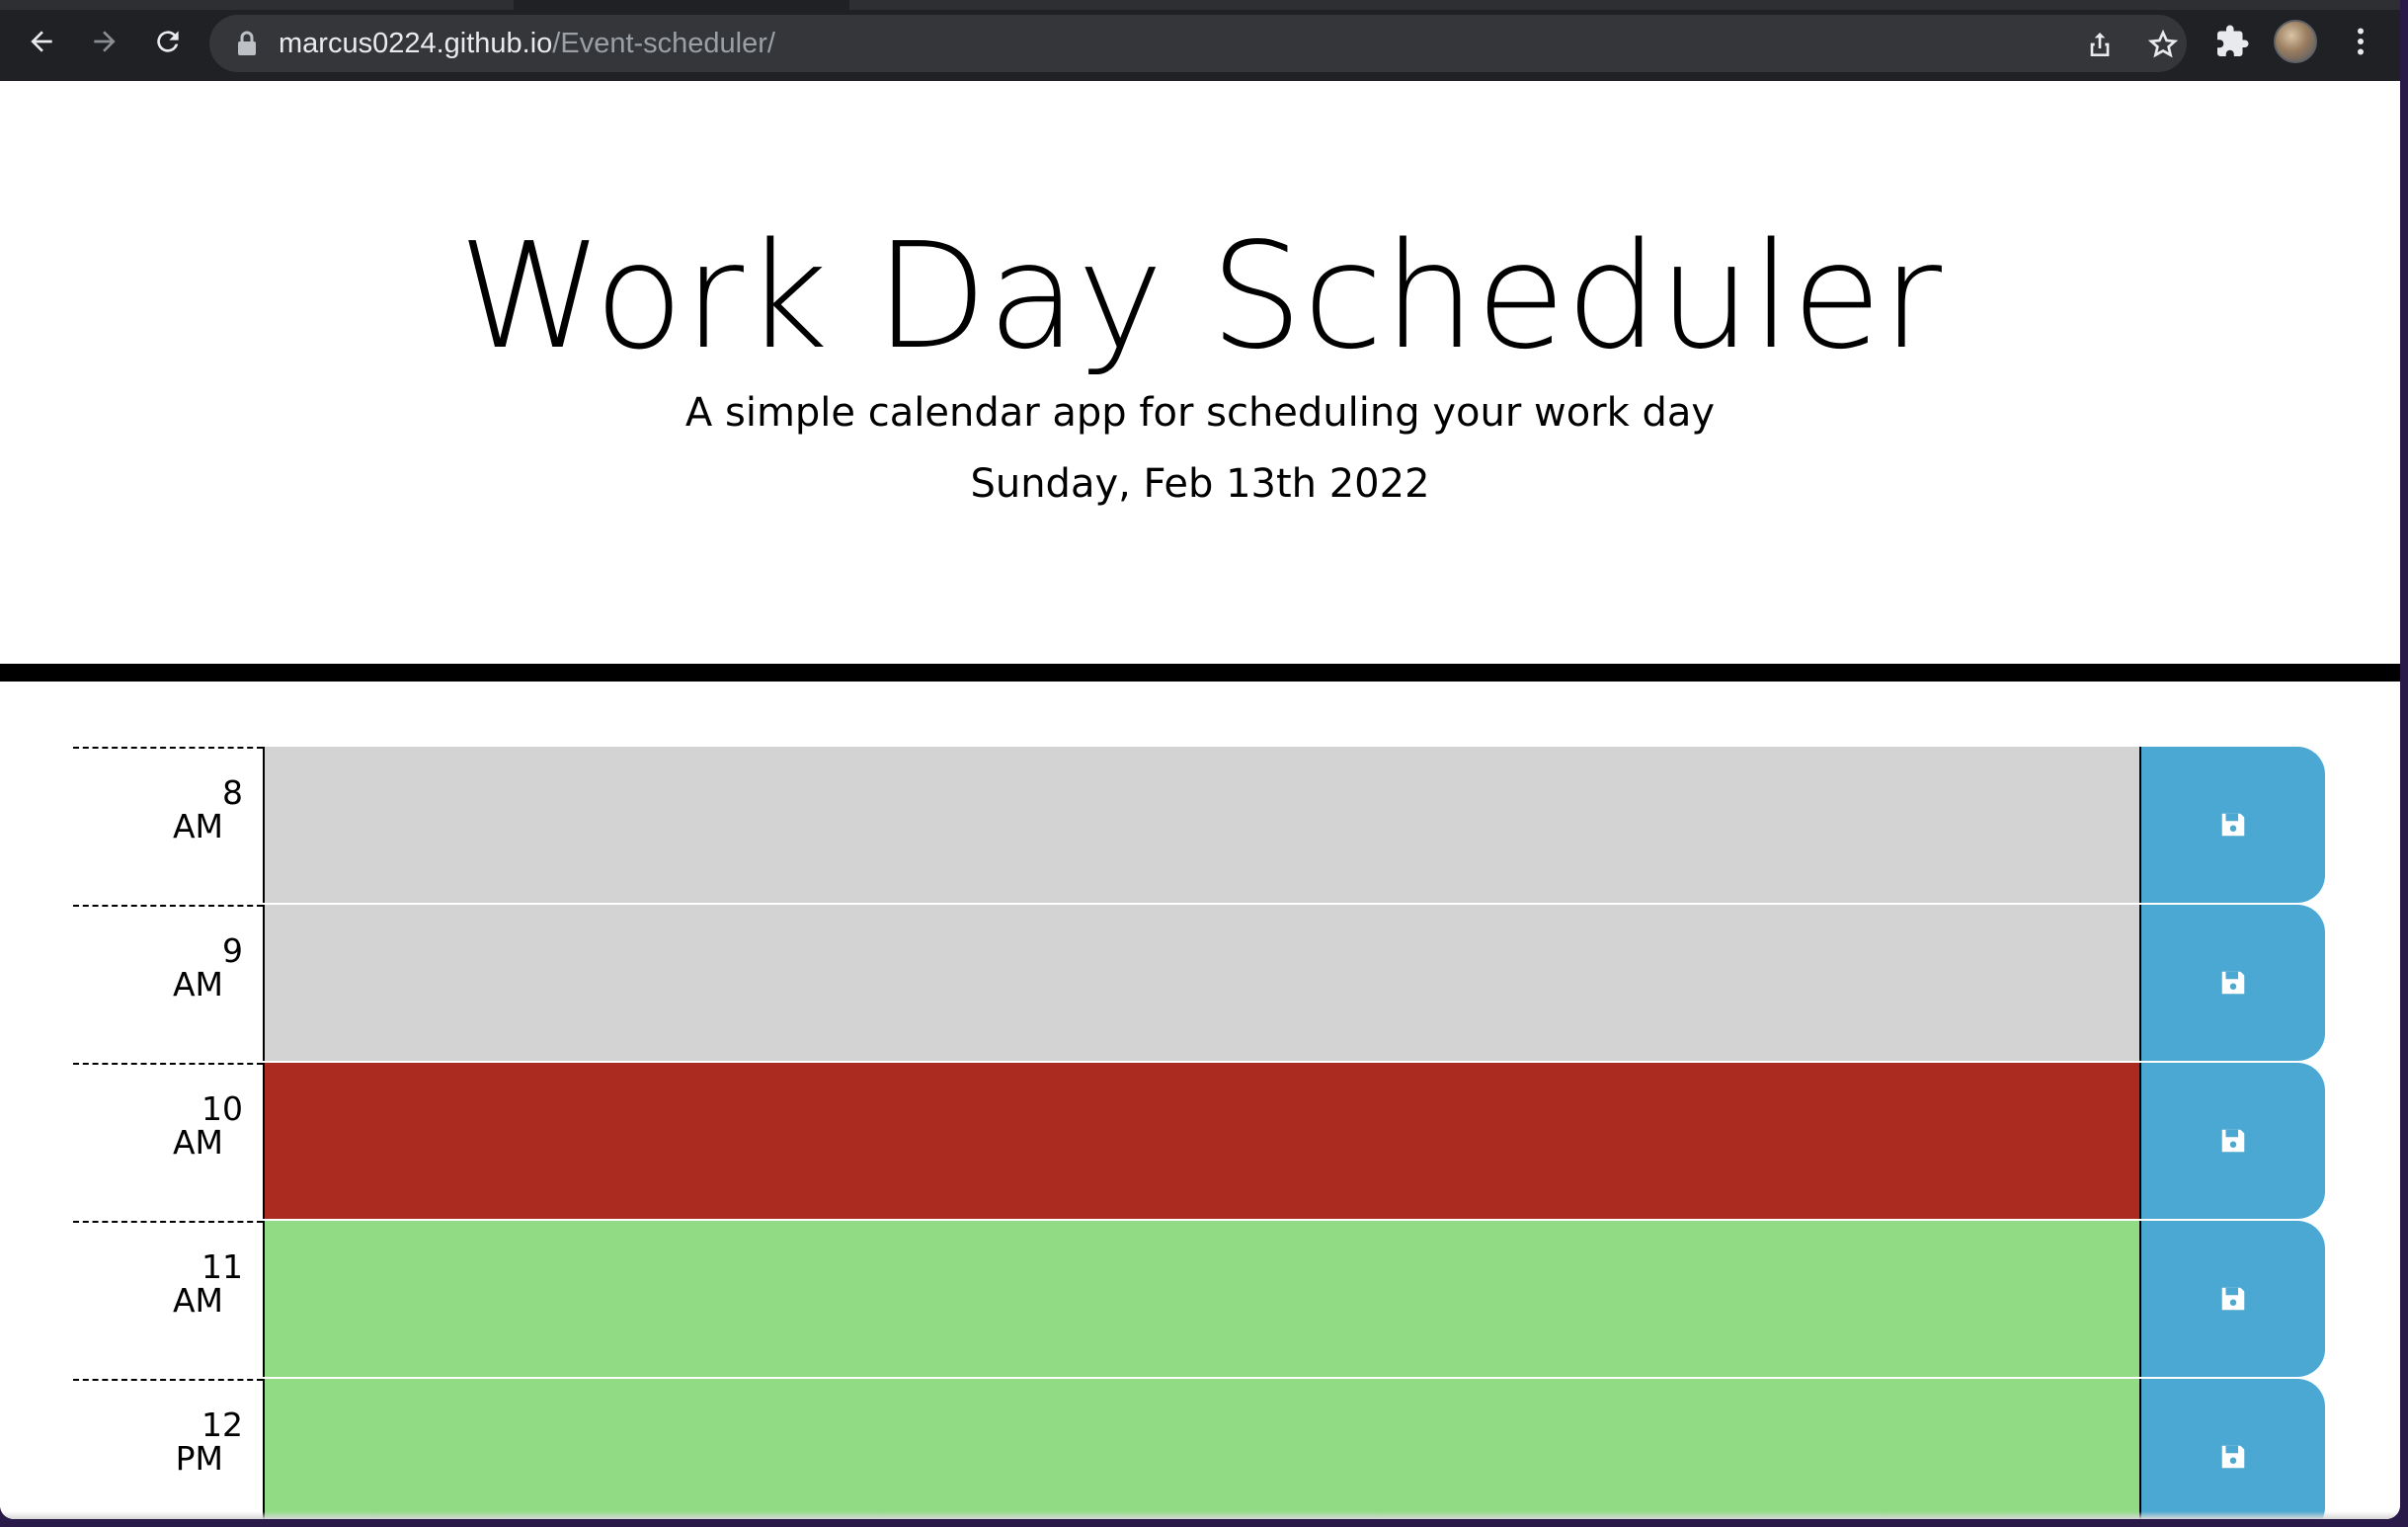 This screenshot has width=2408, height=1527. I want to click on timeblock-row: 10 AM, so click(1200, 1142).